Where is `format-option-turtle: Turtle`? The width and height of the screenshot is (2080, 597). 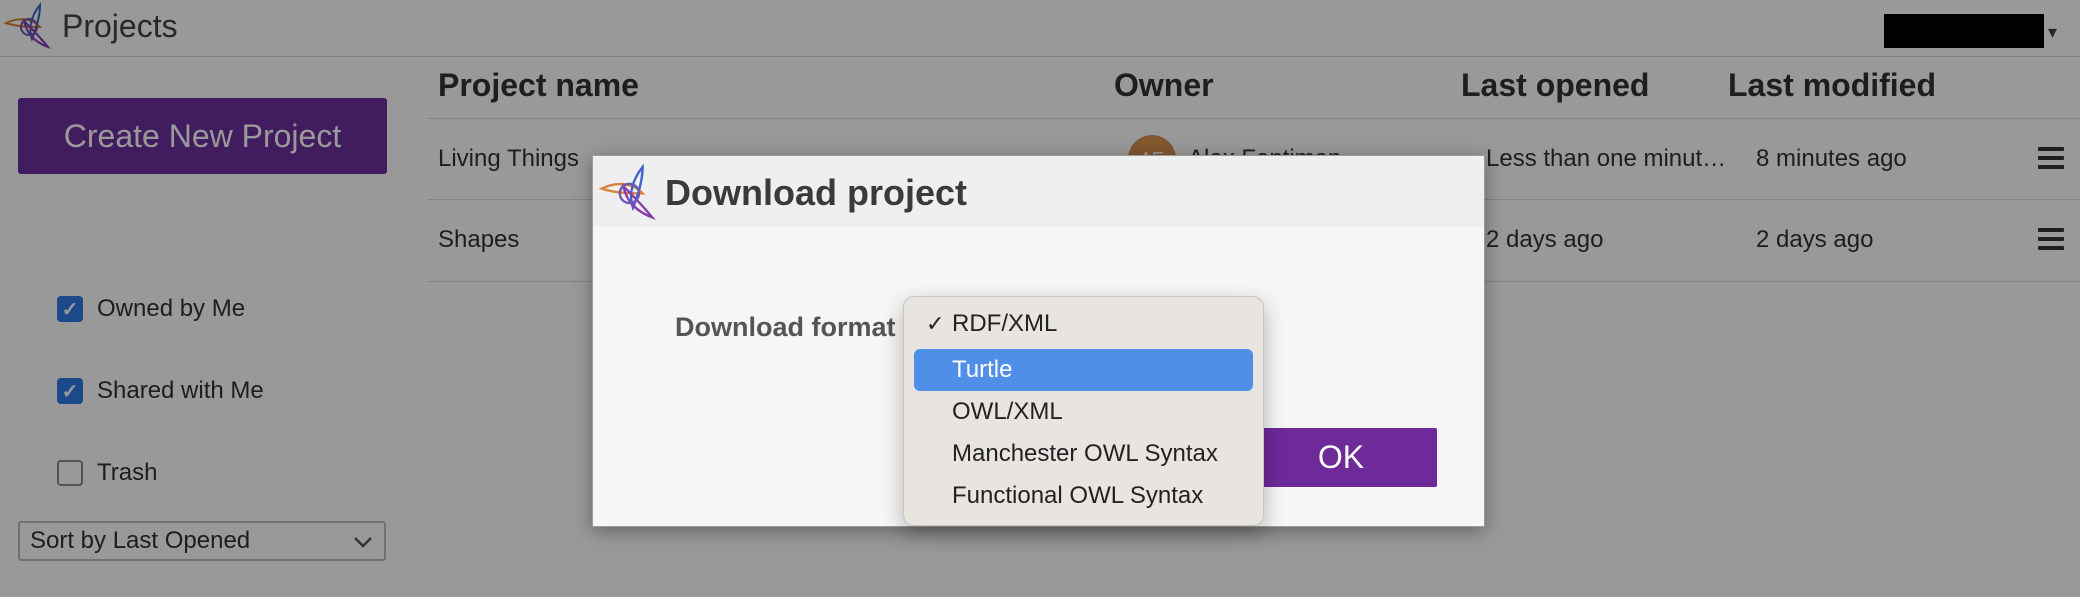
format-option-turtle: Turtle is located at coordinates (1083, 370).